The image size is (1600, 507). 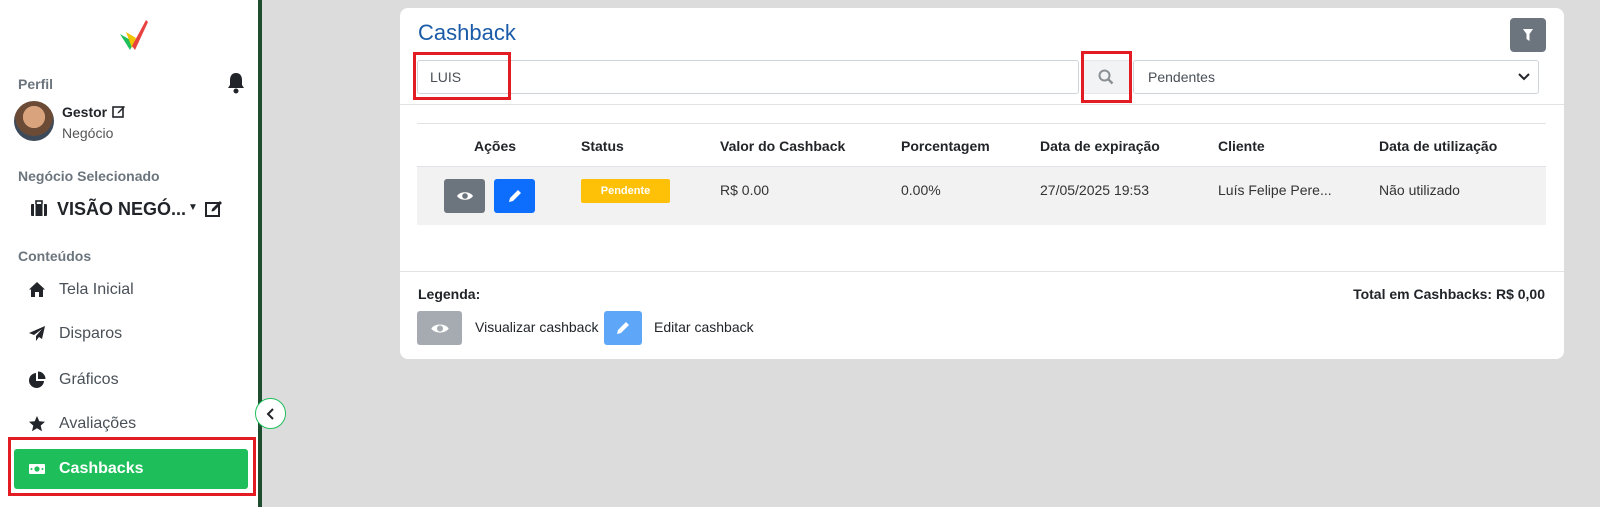 What do you see at coordinates (34, 121) in the screenshot?
I see `avatar` at bounding box center [34, 121].